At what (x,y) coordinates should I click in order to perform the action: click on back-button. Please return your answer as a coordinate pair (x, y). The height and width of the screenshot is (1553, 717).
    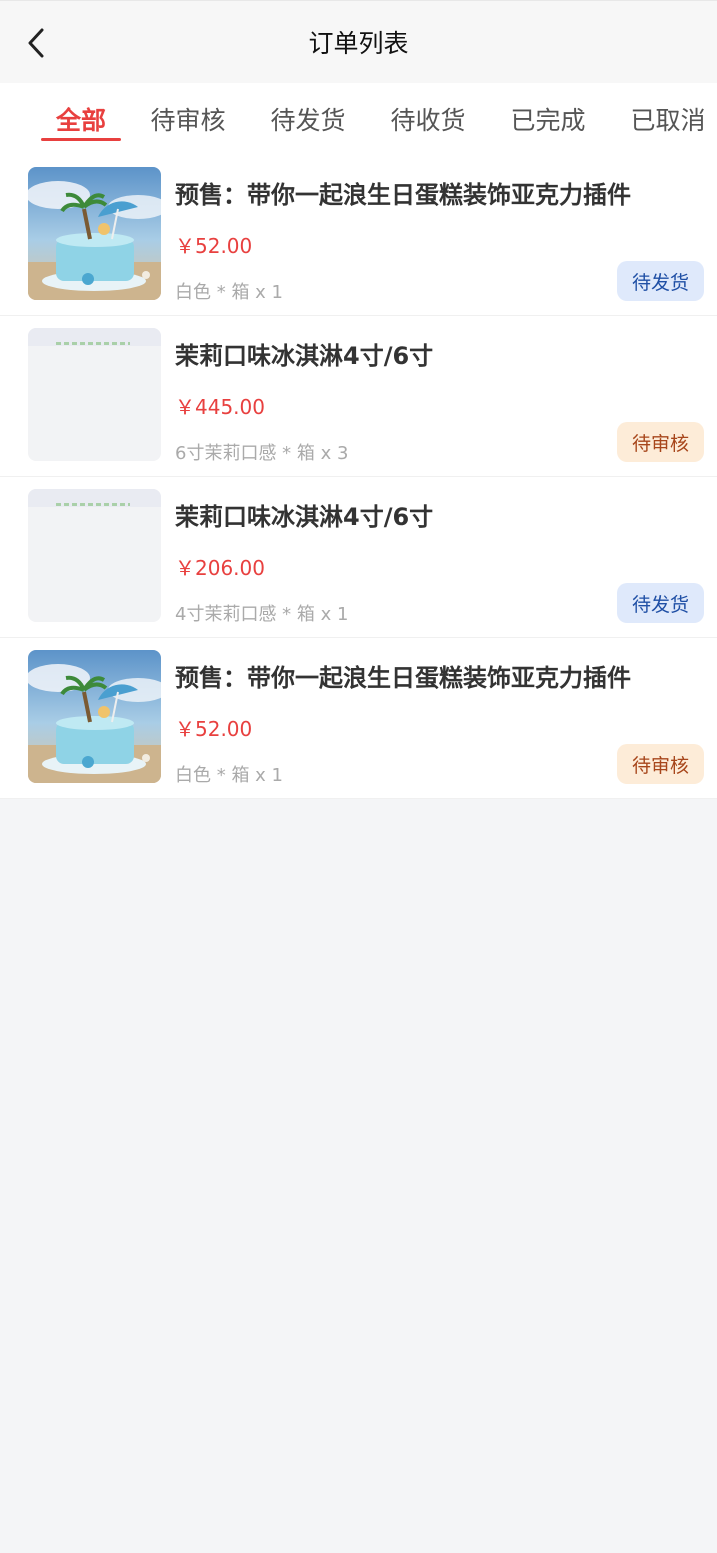
    Looking at the image, I should click on (36, 43).